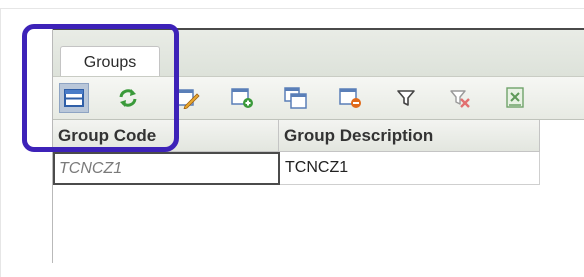 The height and width of the screenshot is (277, 584). Describe the element at coordinates (409, 136) in the screenshot. I see `column-header-group-description: Group Description` at that location.